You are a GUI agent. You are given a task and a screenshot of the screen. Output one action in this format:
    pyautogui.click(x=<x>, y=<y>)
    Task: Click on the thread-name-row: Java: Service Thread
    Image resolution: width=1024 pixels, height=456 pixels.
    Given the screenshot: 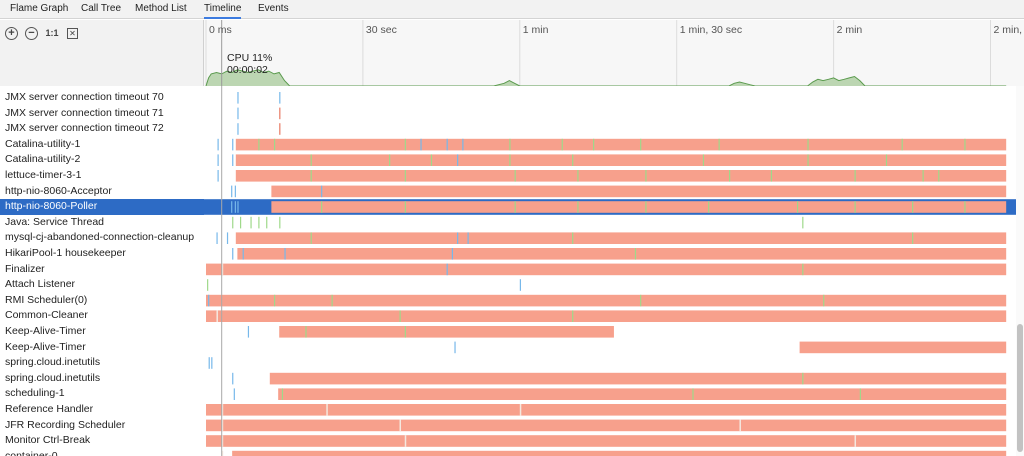 What is the action you would take?
    pyautogui.click(x=102, y=223)
    